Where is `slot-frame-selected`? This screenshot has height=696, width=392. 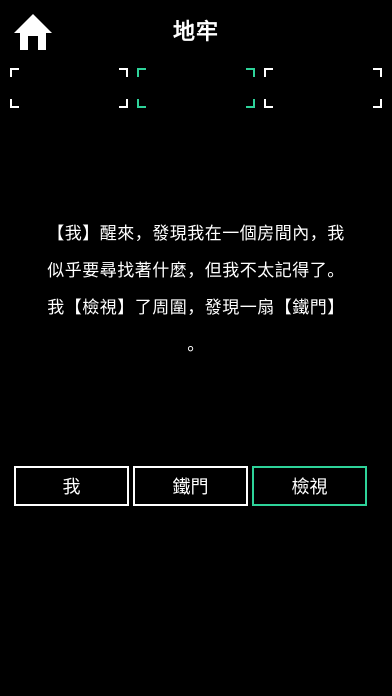 slot-frame-selected is located at coordinates (196, 88).